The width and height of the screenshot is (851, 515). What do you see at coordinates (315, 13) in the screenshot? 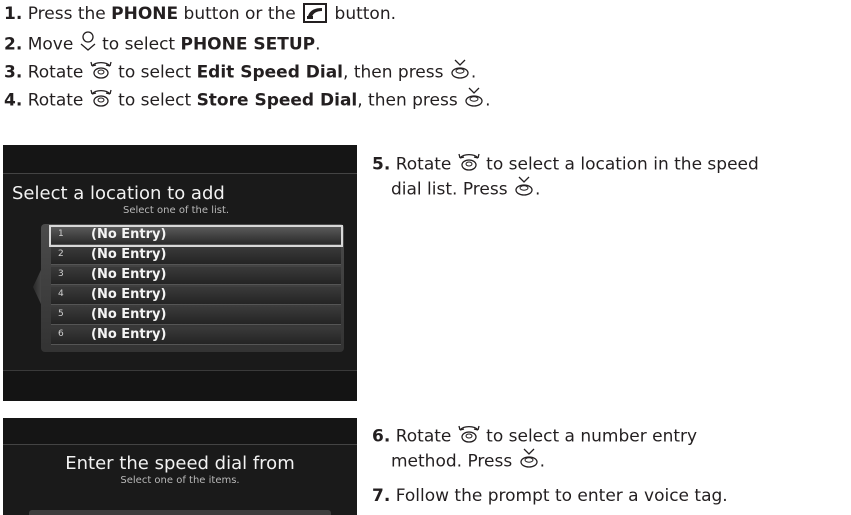
I see `phone-button-icon` at bounding box center [315, 13].